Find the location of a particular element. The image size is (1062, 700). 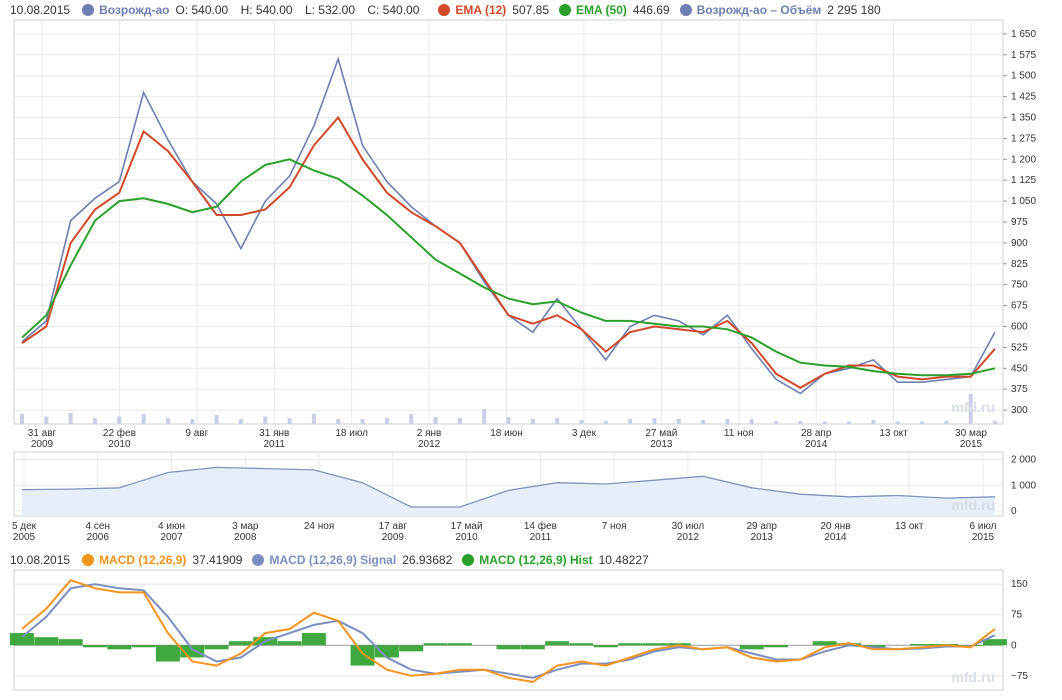

main-x-tick-label: 13 окт is located at coordinates (893, 433).